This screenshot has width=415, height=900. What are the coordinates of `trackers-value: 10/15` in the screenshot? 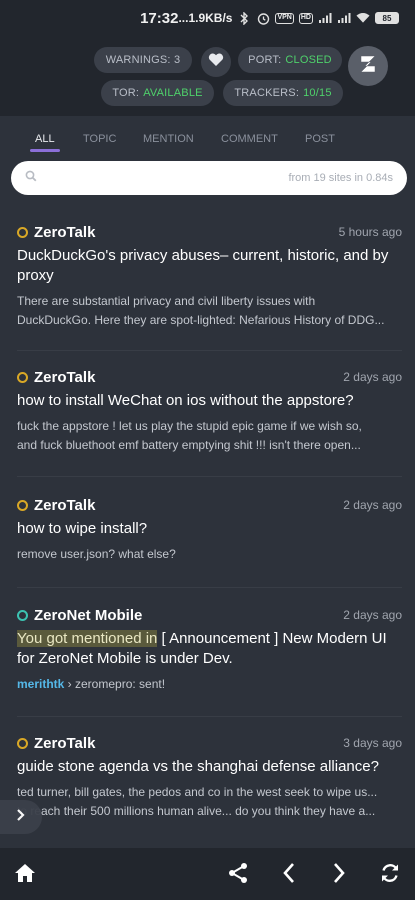 It's located at (317, 93).